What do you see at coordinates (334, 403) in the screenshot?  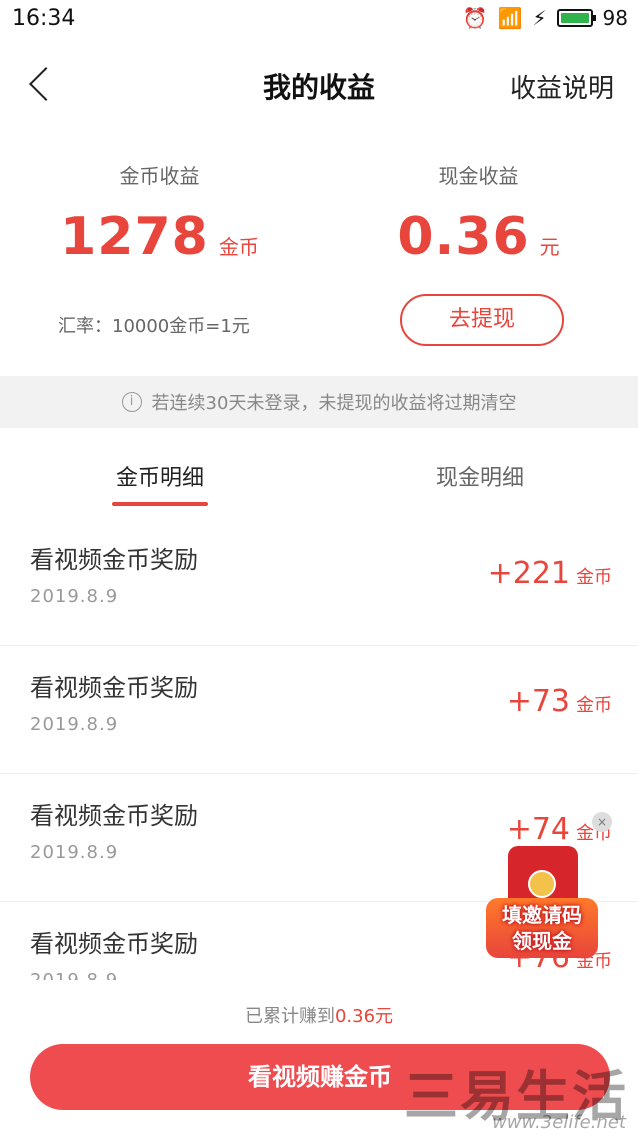 I see `notice-text: 若连续30天未登录，未提现的收益将过期清空` at bounding box center [334, 403].